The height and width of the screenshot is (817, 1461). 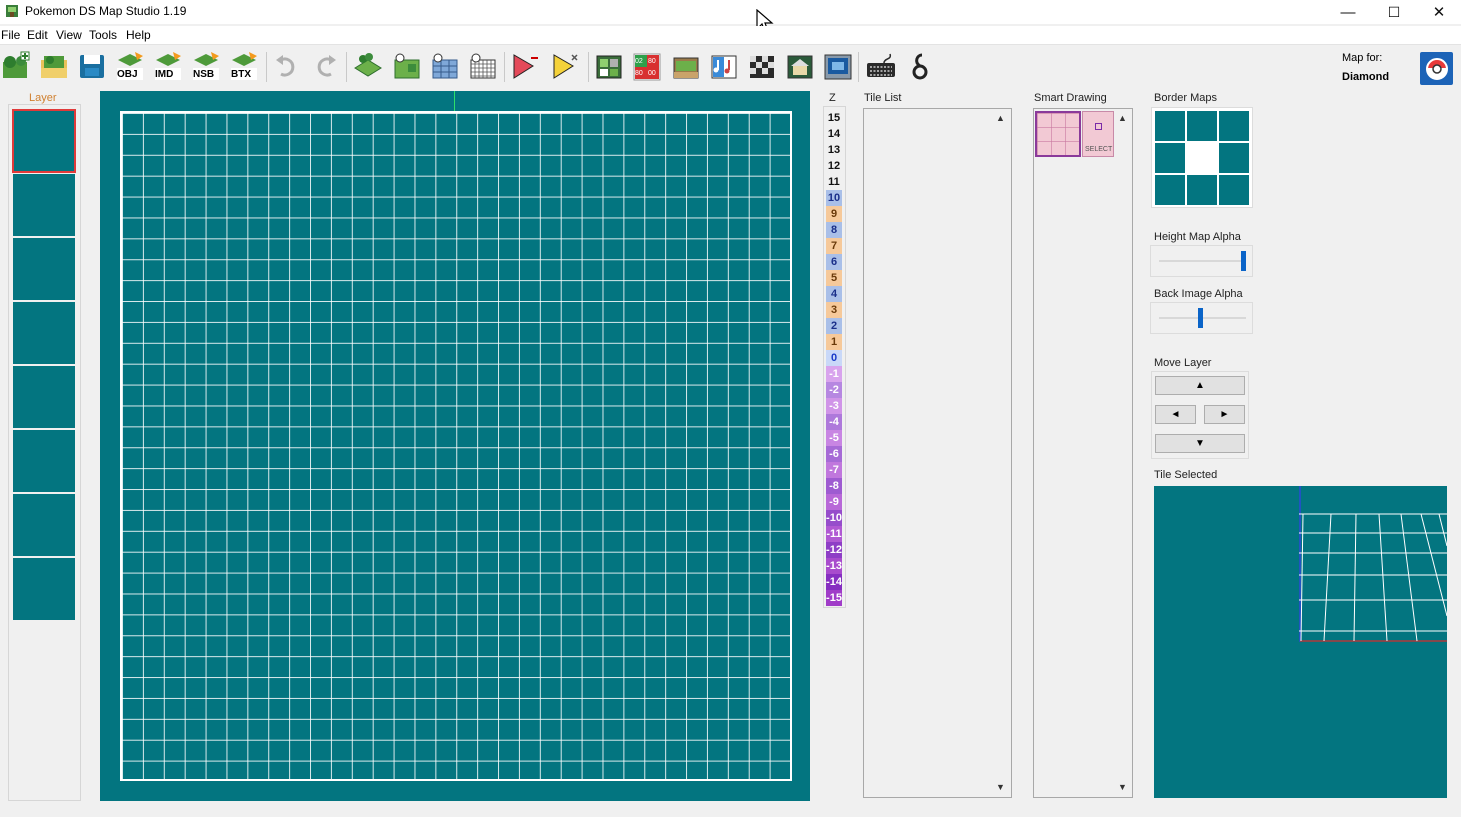 I want to click on z-level-item: 14, so click(x=834, y=134).